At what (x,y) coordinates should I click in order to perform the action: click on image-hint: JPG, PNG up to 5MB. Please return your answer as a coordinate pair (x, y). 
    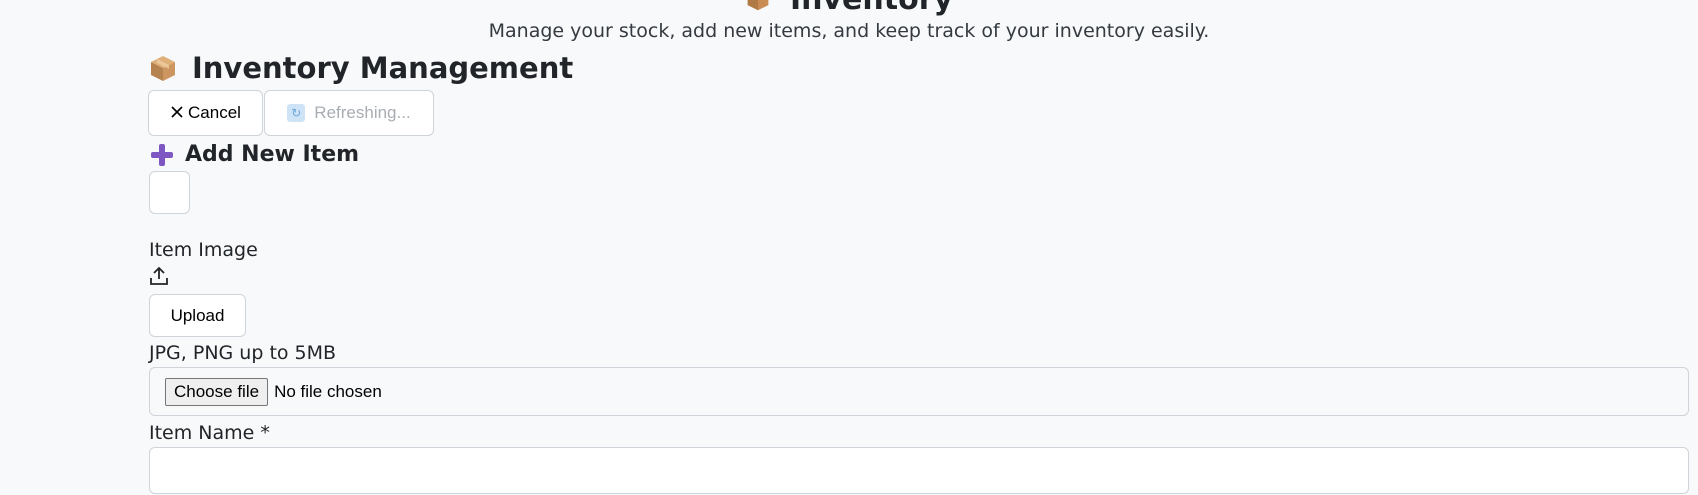
    Looking at the image, I should click on (243, 353).